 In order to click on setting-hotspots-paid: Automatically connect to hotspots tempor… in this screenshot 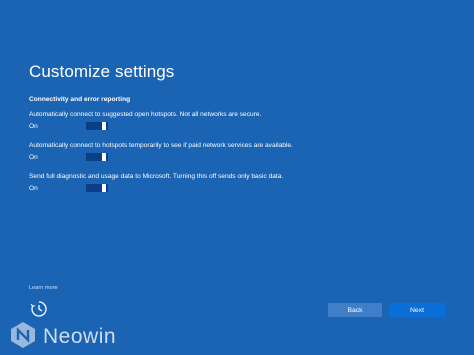, I will do `click(239, 151)`.